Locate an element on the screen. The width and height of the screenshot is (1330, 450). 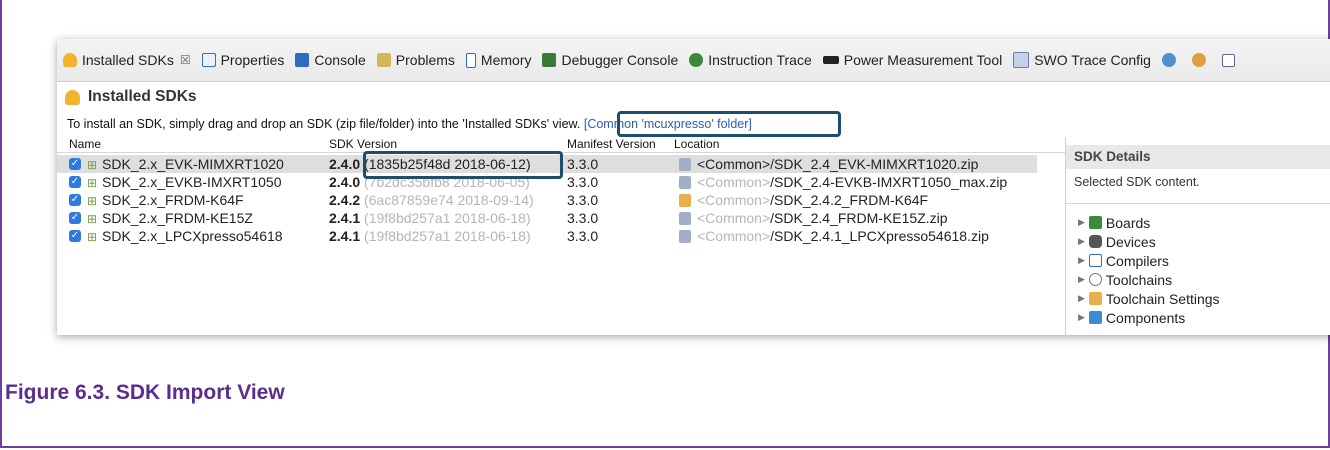
console-icon is located at coordinates (302, 60).